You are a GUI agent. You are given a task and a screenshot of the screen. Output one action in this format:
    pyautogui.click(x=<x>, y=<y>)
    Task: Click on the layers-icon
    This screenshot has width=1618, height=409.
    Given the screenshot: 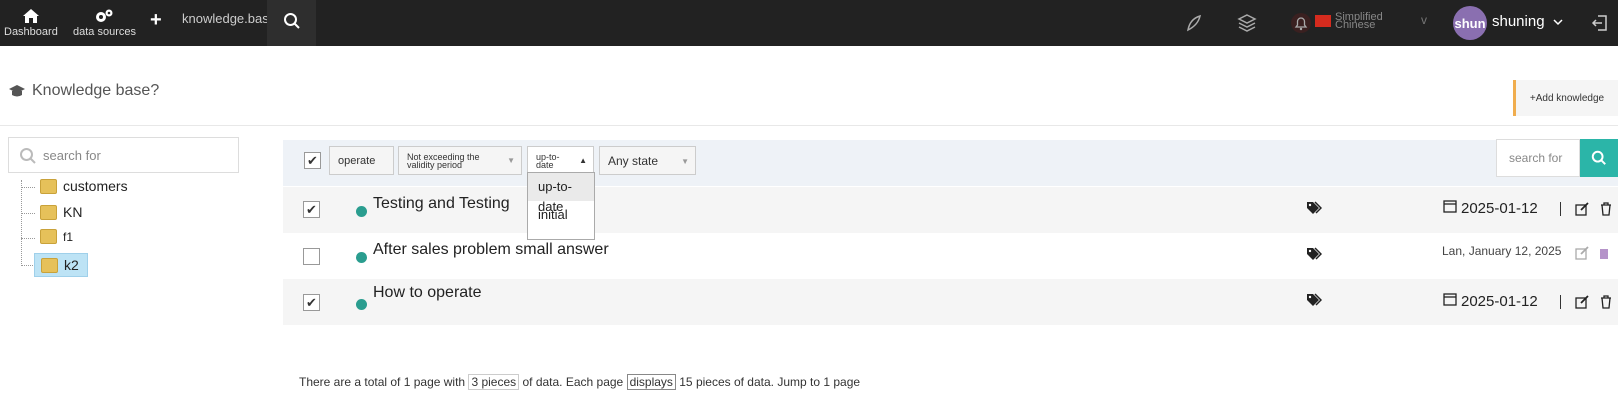 What is the action you would take?
    pyautogui.click(x=1247, y=23)
    